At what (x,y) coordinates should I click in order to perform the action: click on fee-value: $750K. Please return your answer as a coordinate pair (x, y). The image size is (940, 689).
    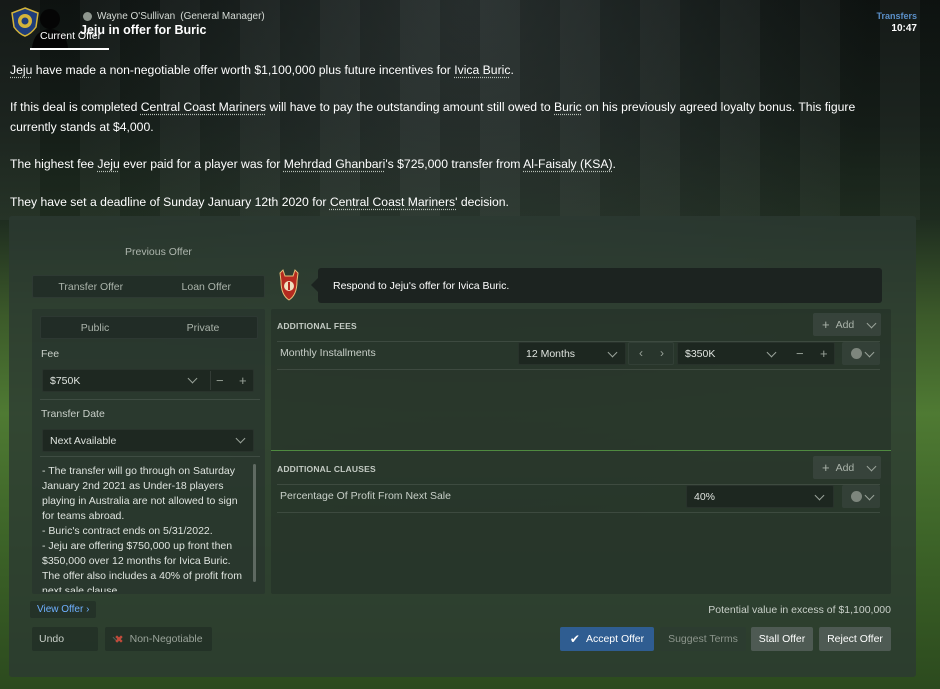
    Looking at the image, I should click on (65, 380).